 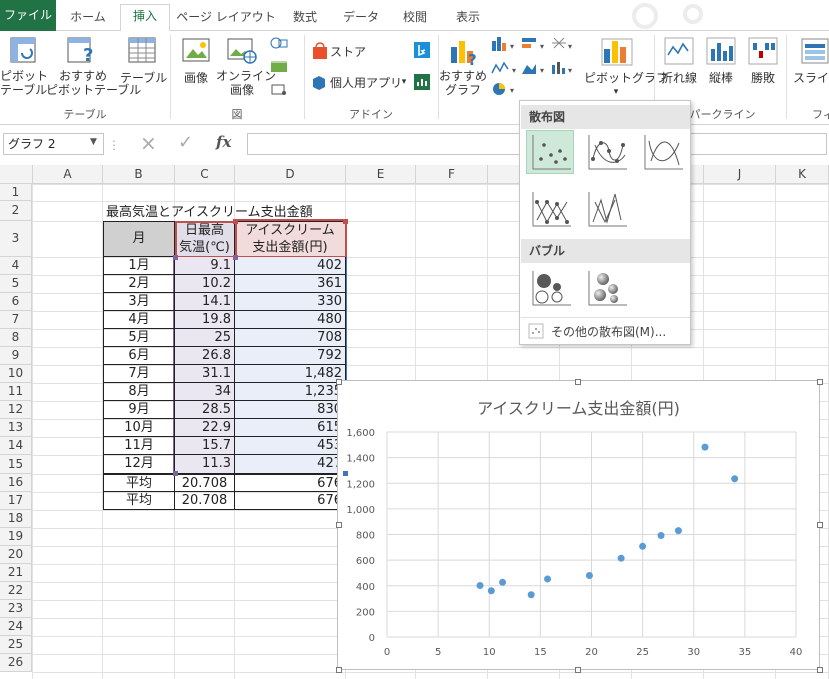 What do you see at coordinates (468, 18) in the screenshot?
I see `tab-view: 表示` at bounding box center [468, 18].